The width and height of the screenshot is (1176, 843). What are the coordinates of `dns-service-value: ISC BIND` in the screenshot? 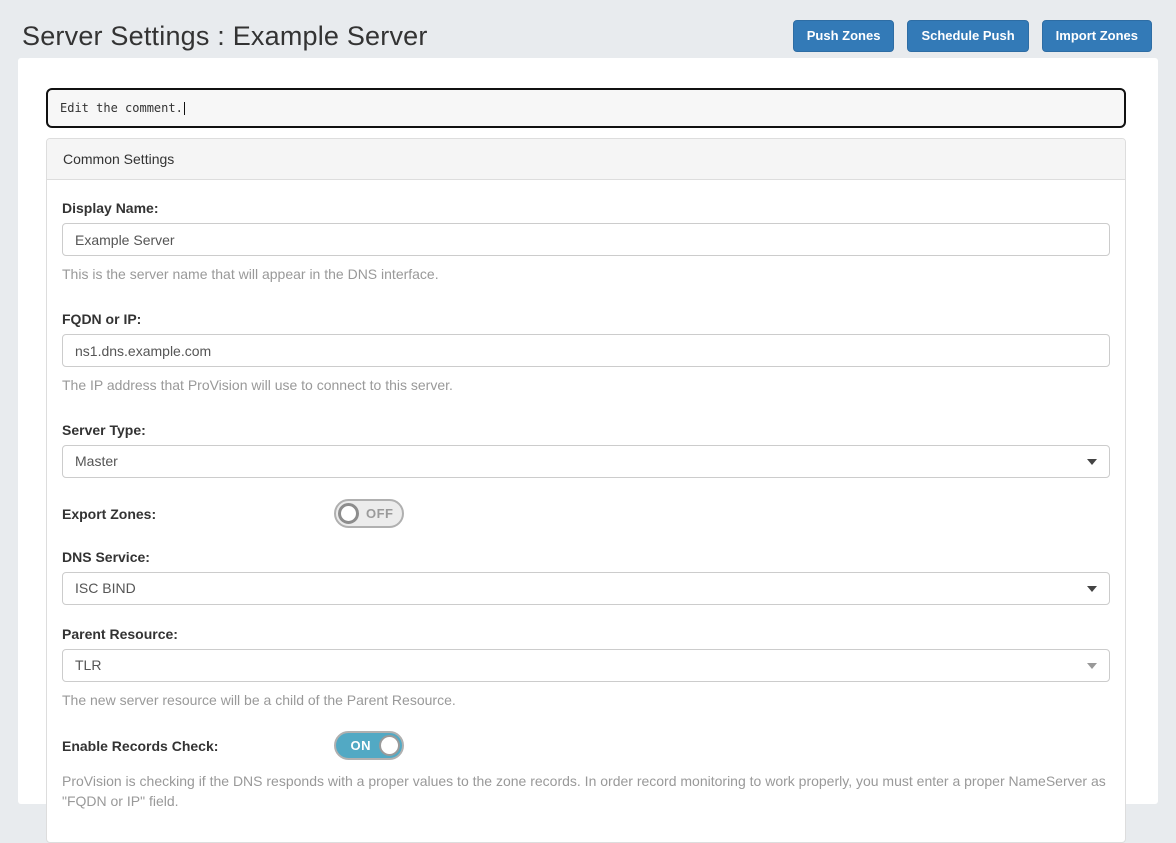 It's located at (586, 588).